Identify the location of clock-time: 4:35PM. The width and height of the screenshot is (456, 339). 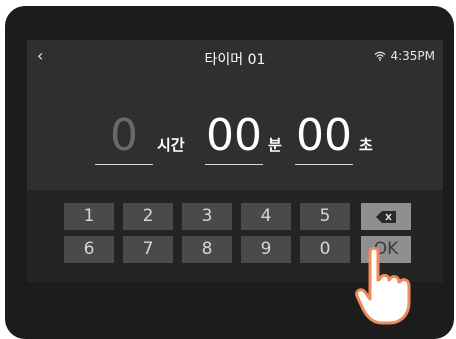
(412, 56).